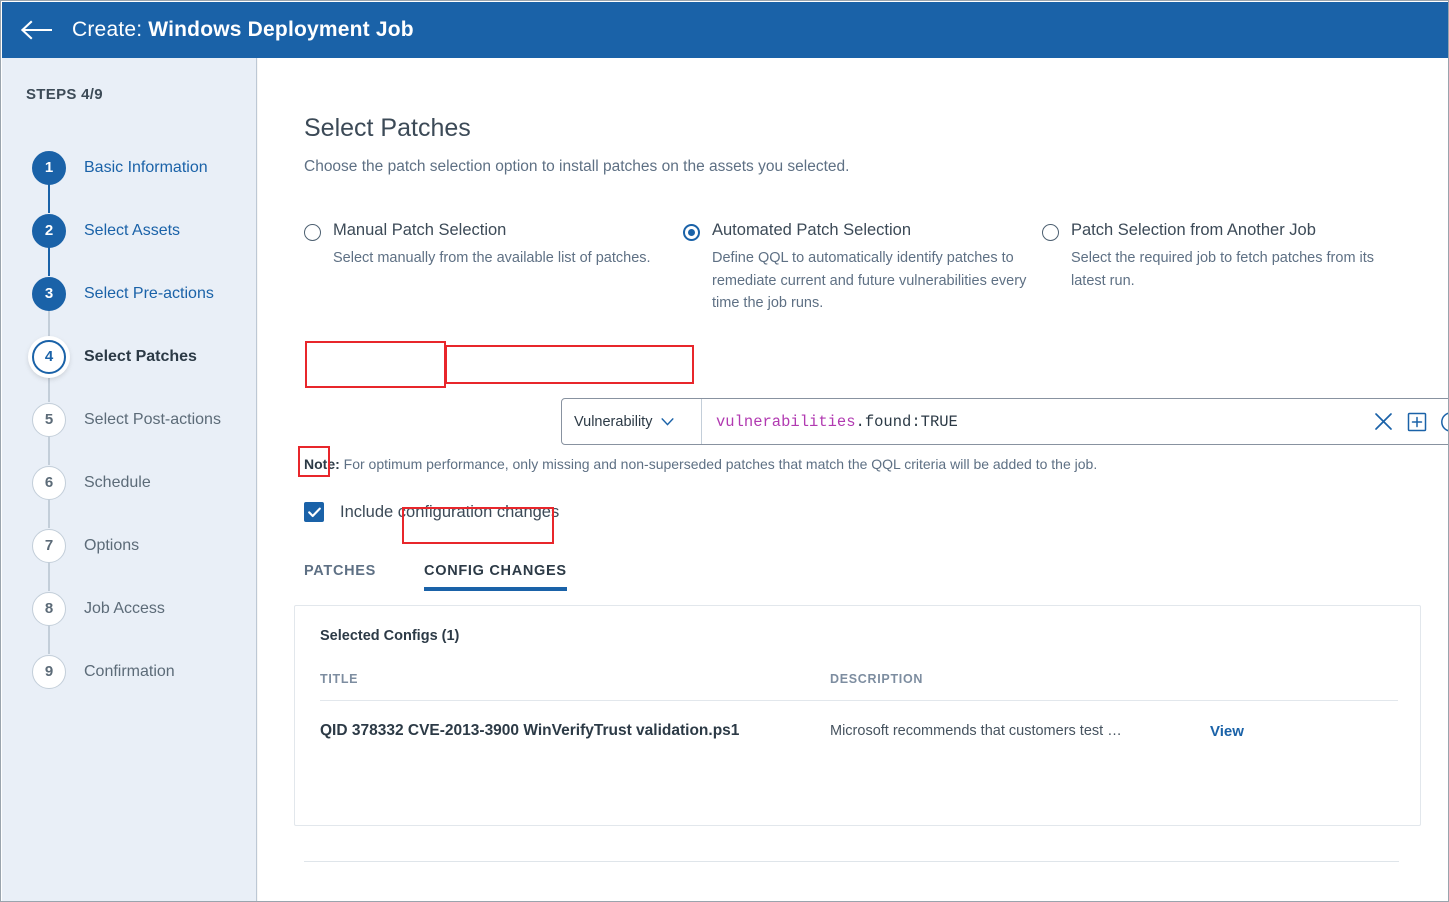 The width and height of the screenshot is (1449, 902). What do you see at coordinates (906, 421) in the screenshot?
I see `qql-query-value-token: .found:TRUE` at bounding box center [906, 421].